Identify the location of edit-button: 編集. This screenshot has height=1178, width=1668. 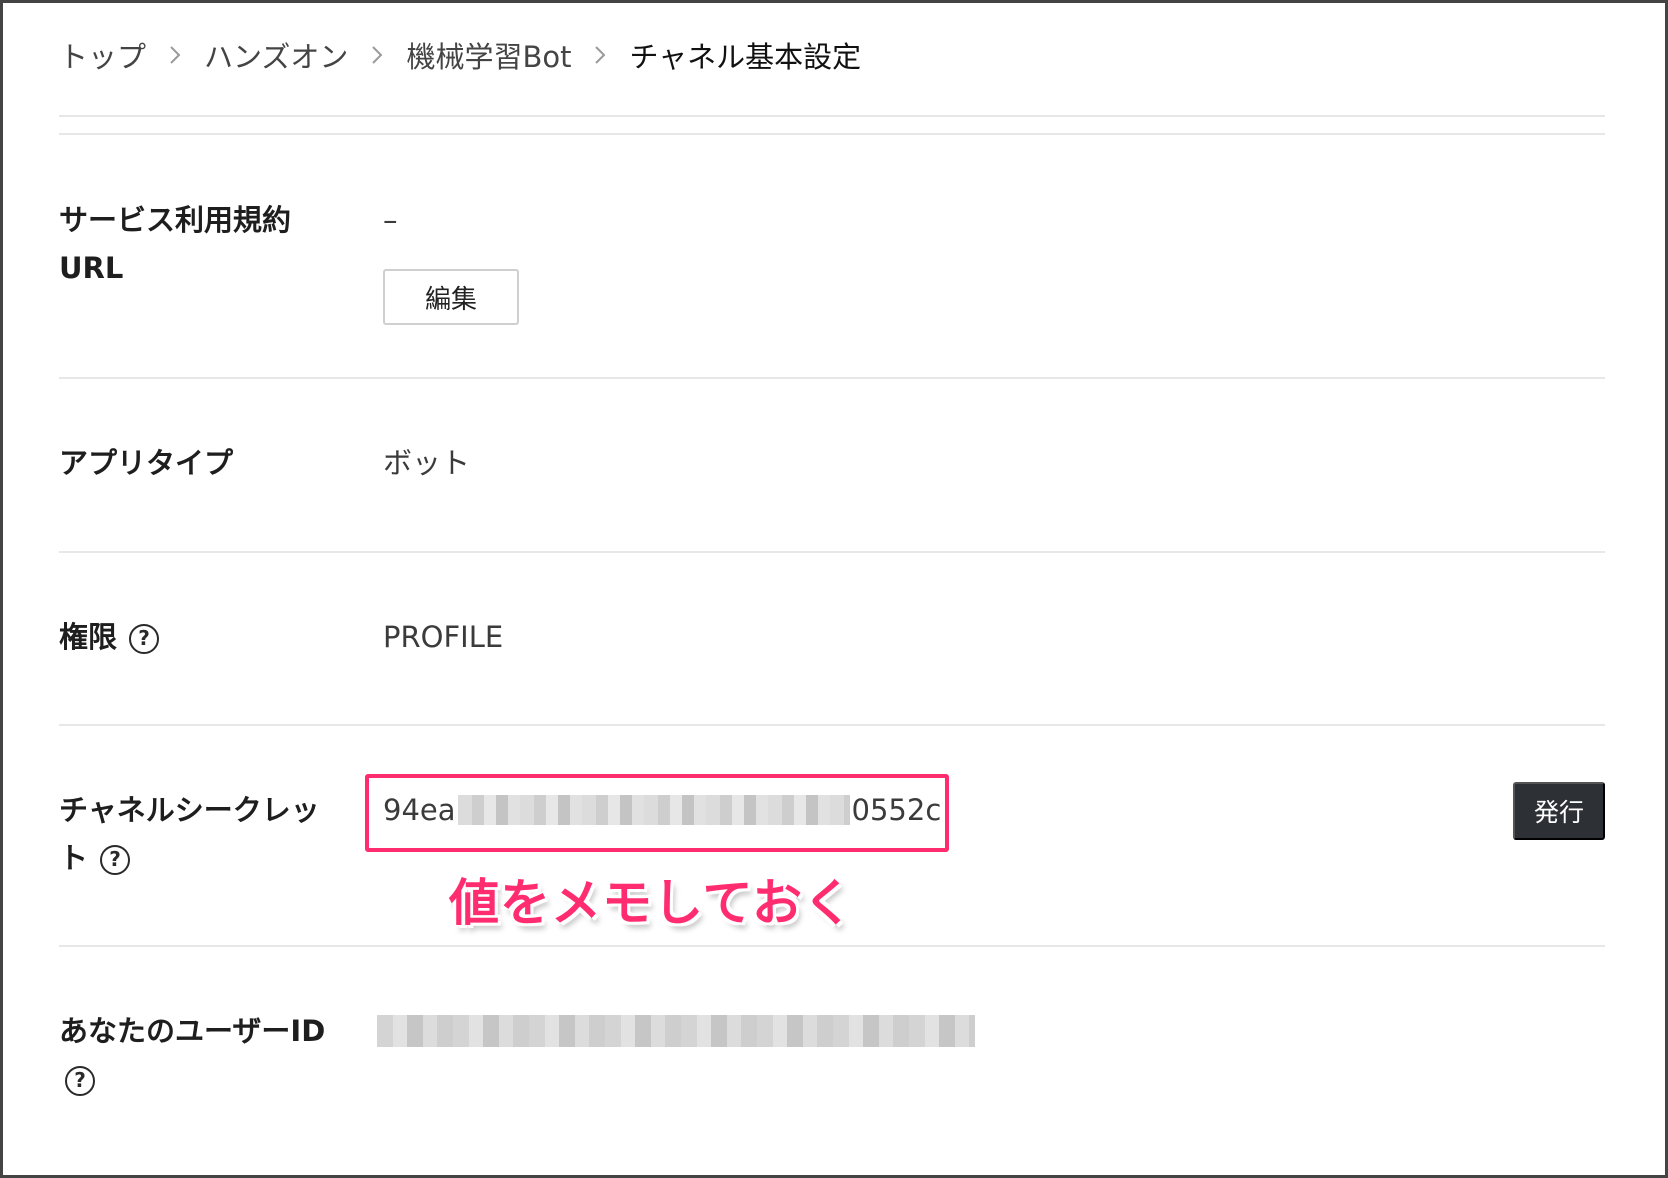
(451, 297).